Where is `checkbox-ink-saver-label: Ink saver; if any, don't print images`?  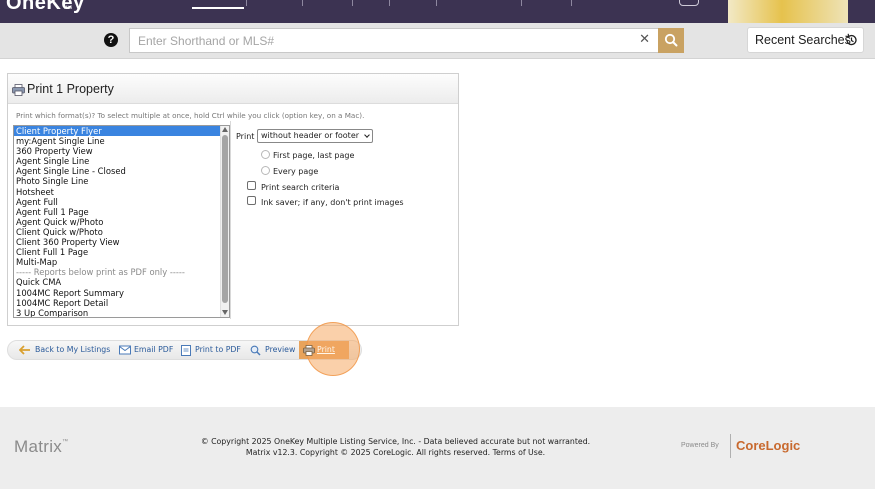
checkbox-ink-saver-label: Ink saver; if any, don't print images is located at coordinates (332, 202).